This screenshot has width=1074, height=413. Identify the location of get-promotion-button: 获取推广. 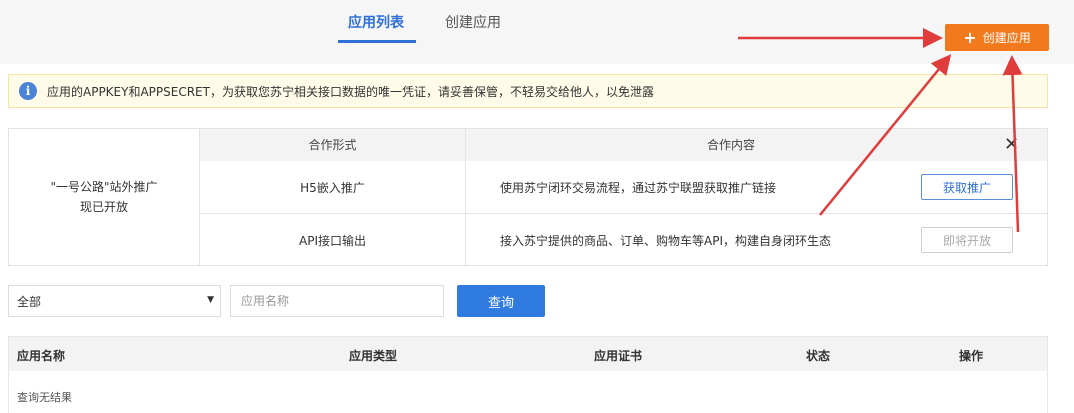
(967, 187).